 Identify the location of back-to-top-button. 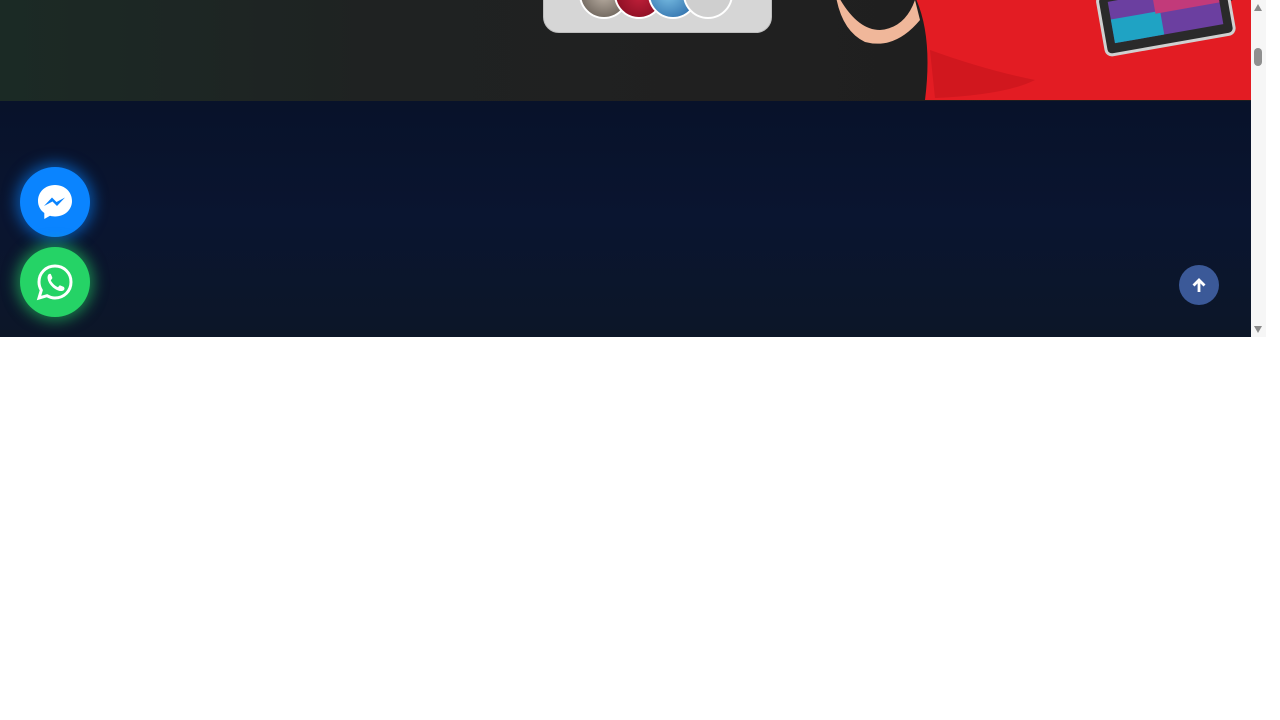
(1199, 285).